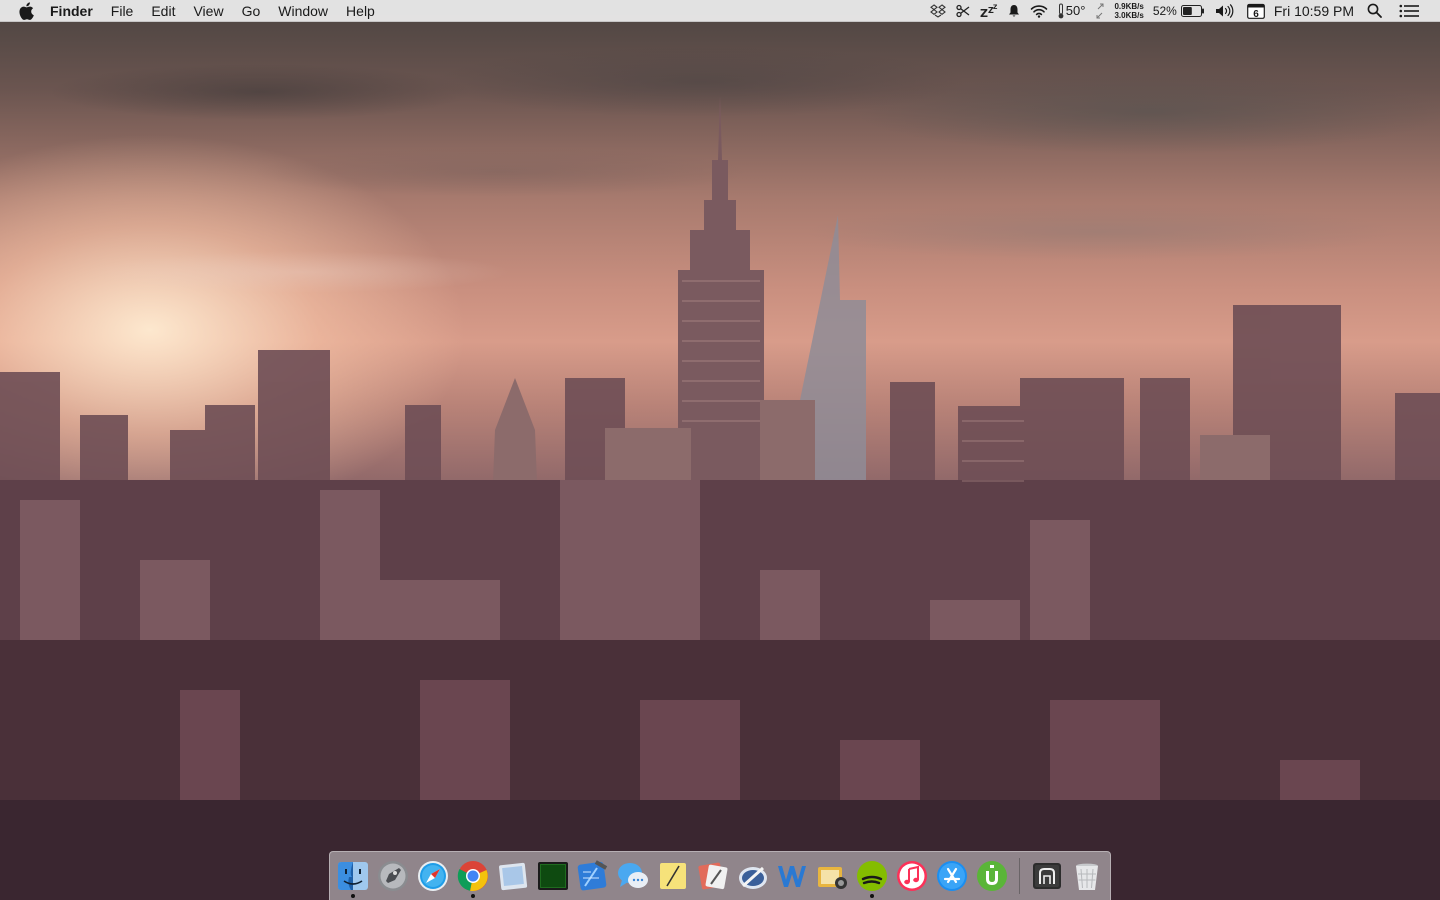 The image size is (1440, 900). I want to click on dock-item-notes, so click(673, 876).